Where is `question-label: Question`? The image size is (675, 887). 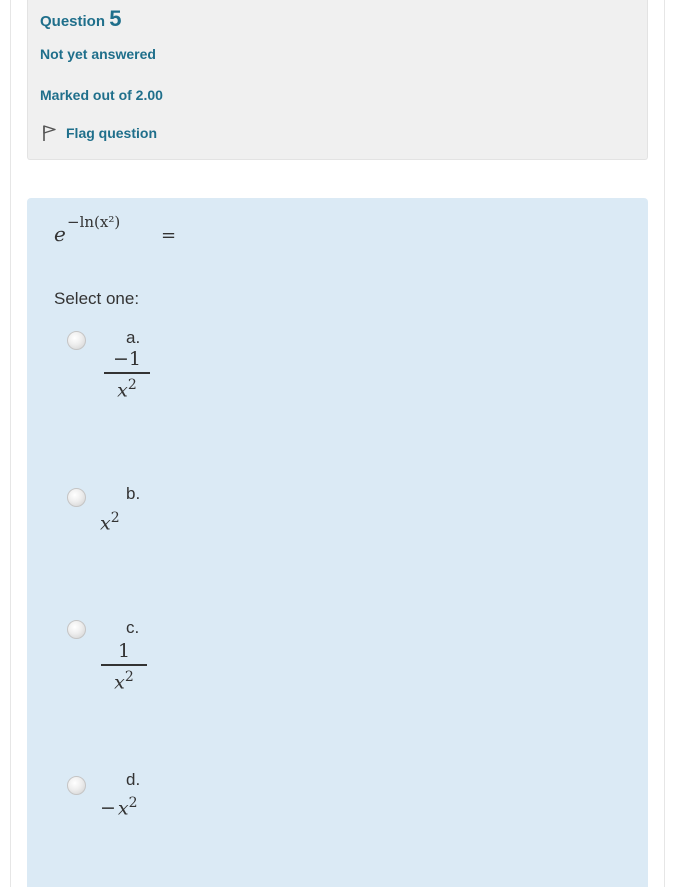
question-label: Question is located at coordinates (73, 21).